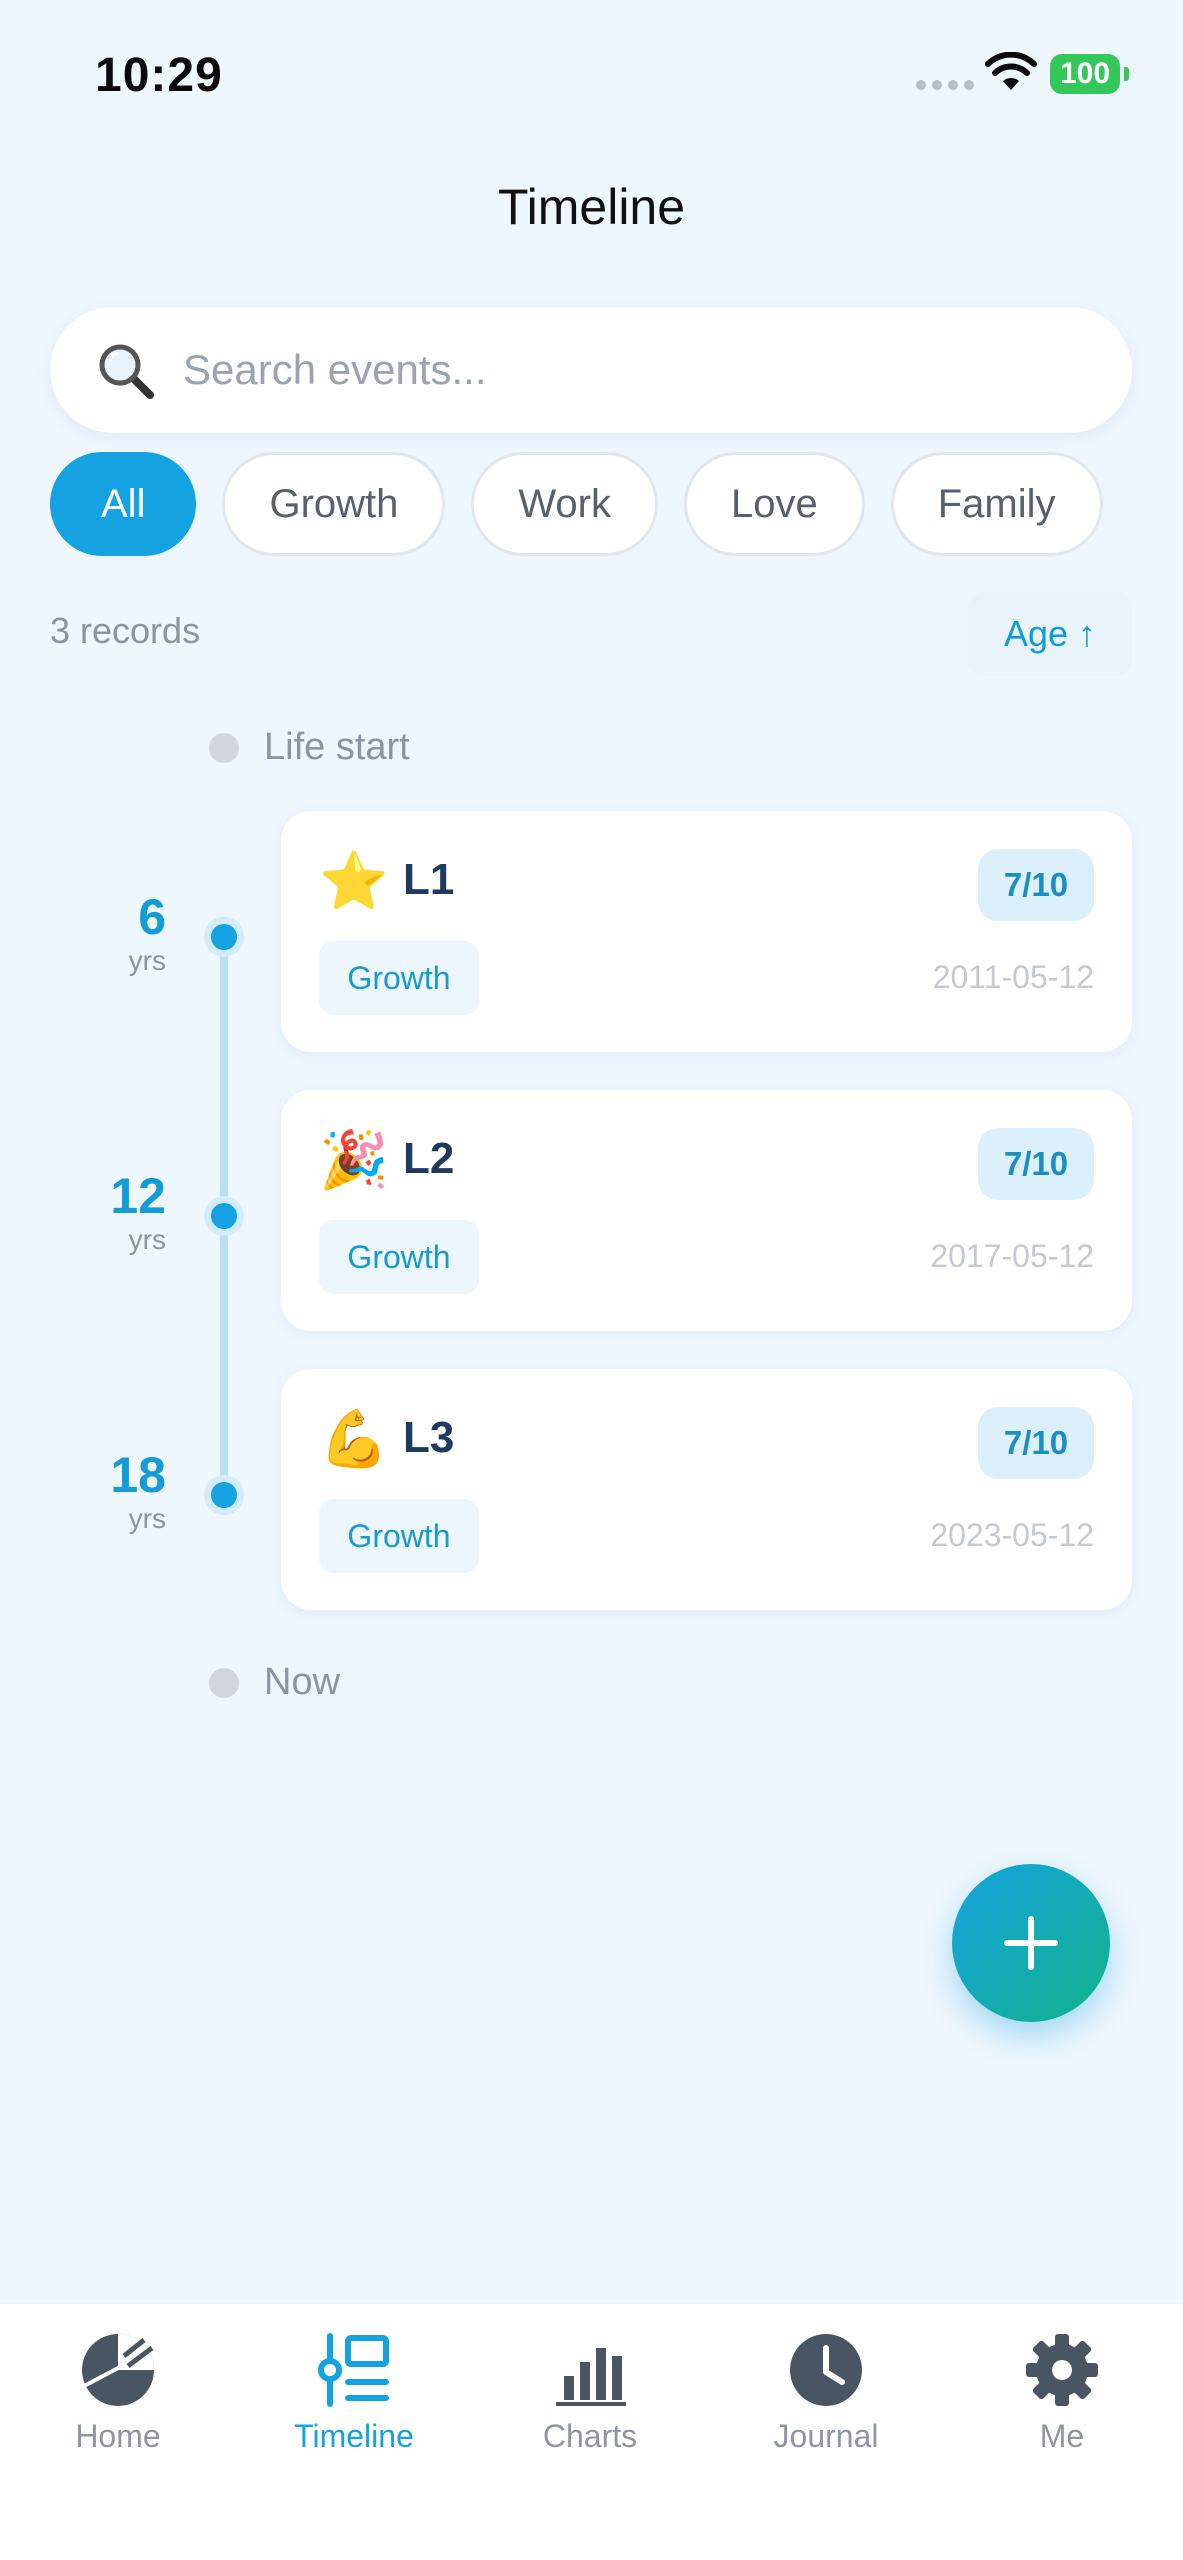  What do you see at coordinates (337, 747) in the screenshot?
I see `life-start-label: Life start` at bounding box center [337, 747].